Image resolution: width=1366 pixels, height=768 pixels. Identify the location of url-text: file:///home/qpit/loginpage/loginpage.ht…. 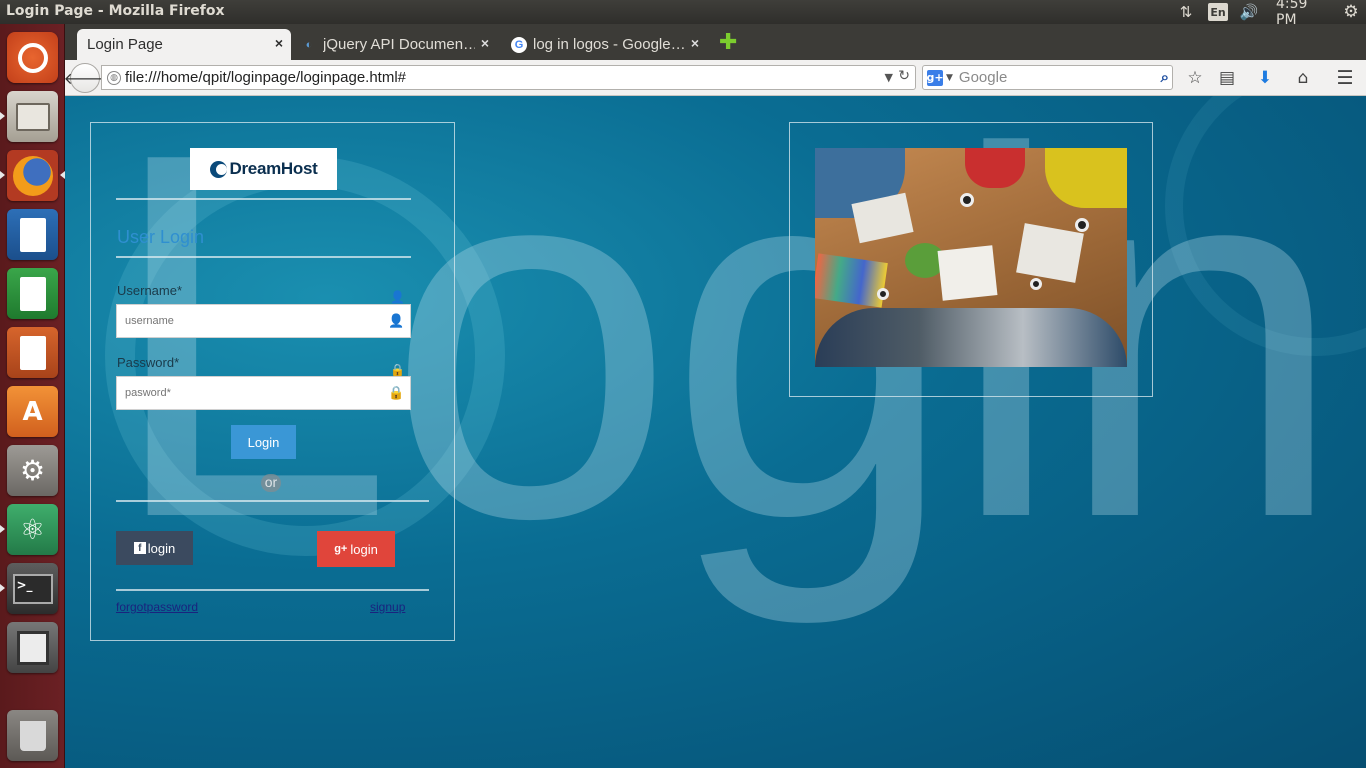
(265, 77).